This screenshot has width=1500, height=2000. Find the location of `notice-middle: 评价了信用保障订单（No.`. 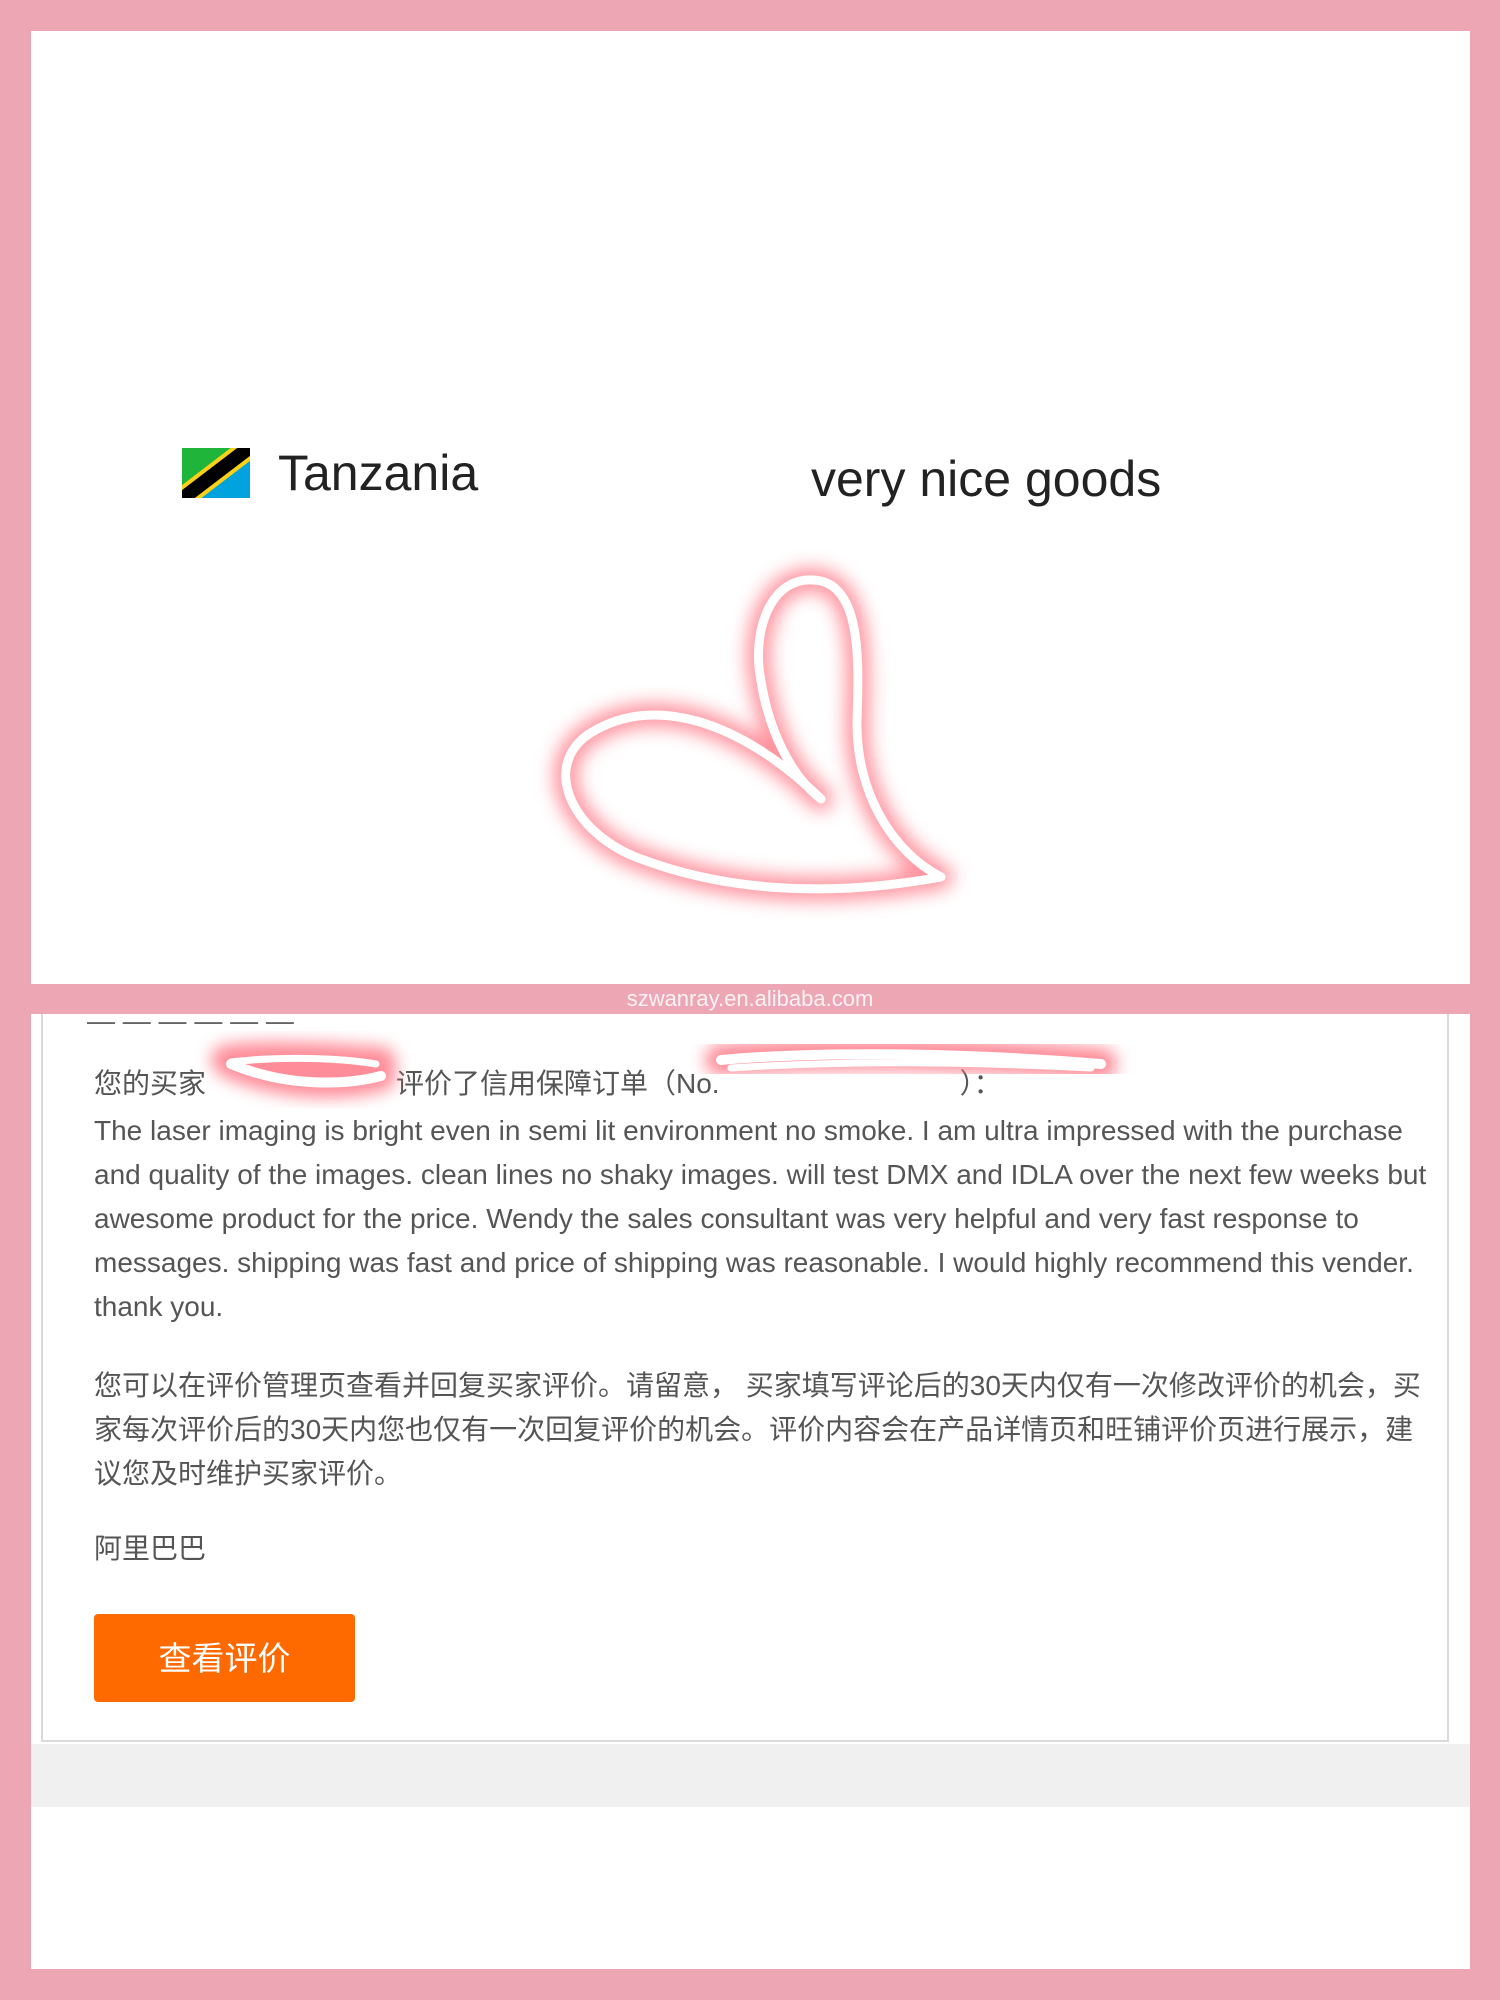

notice-middle: 评价了信用保障订单（No. is located at coordinates (558, 1083).